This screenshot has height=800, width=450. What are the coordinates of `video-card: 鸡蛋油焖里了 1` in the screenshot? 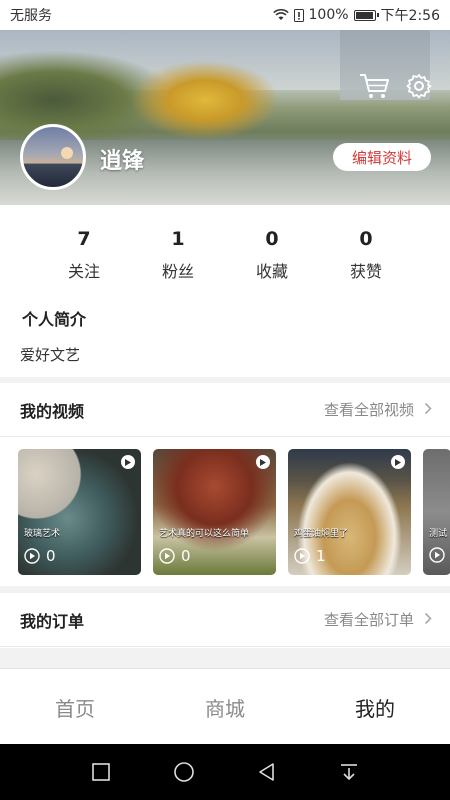 It's located at (349, 512).